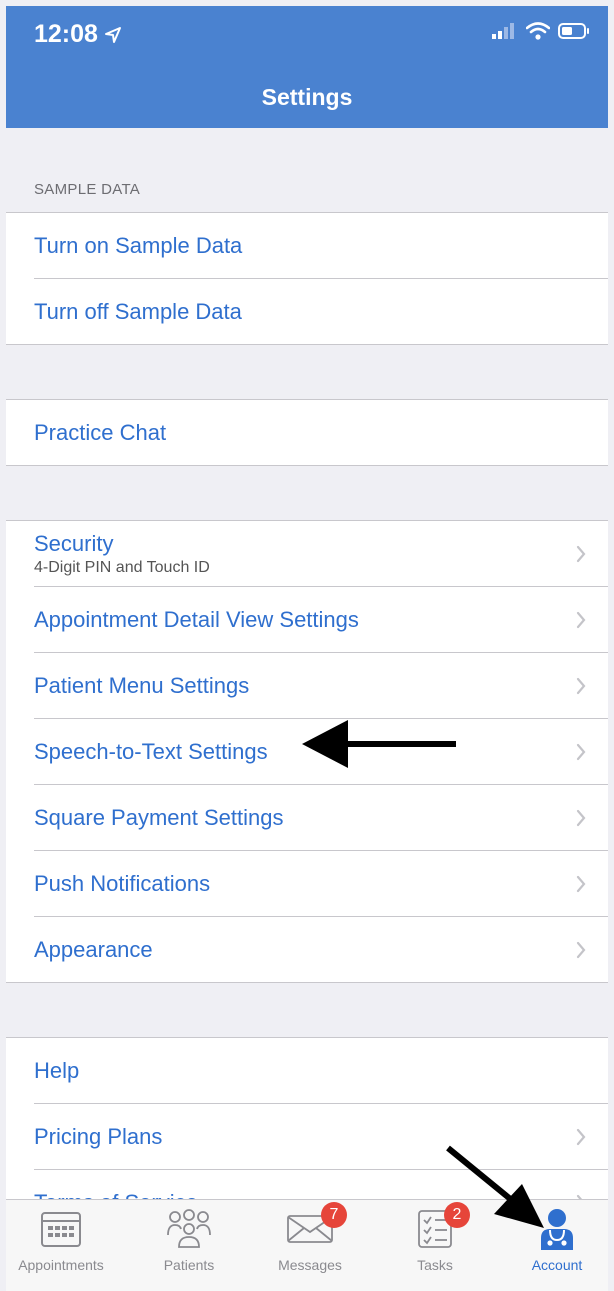 Image resolution: width=614 pixels, height=1291 pixels. What do you see at coordinates (557, 1229) in the screenshot?
I see `doctor-icon` at bounding box center [557, 1229].